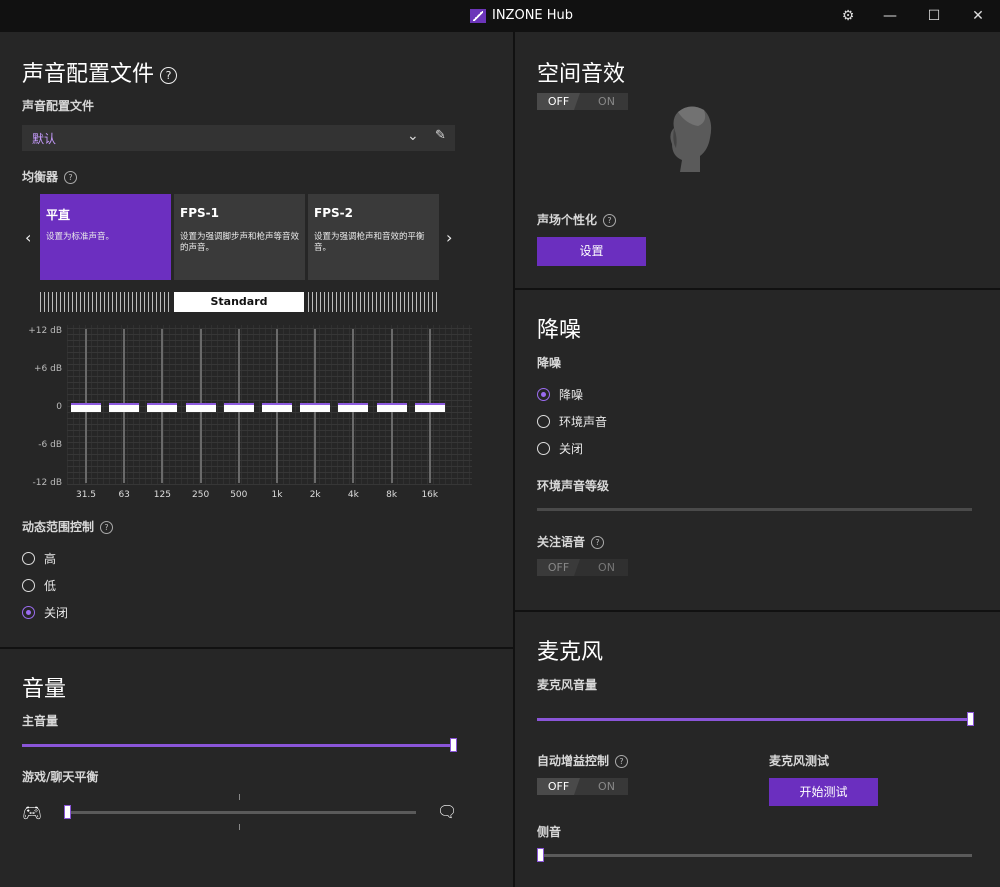  What do you see at coordinates (353, 415) in the screenshot?
I see `eq-band-4k: 4k` at bounding box center [353, 415].